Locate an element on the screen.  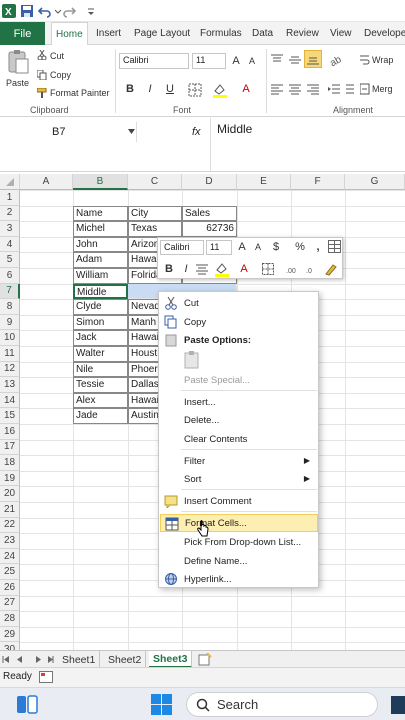
row-header: 9 is located at coordinates (10, 322).